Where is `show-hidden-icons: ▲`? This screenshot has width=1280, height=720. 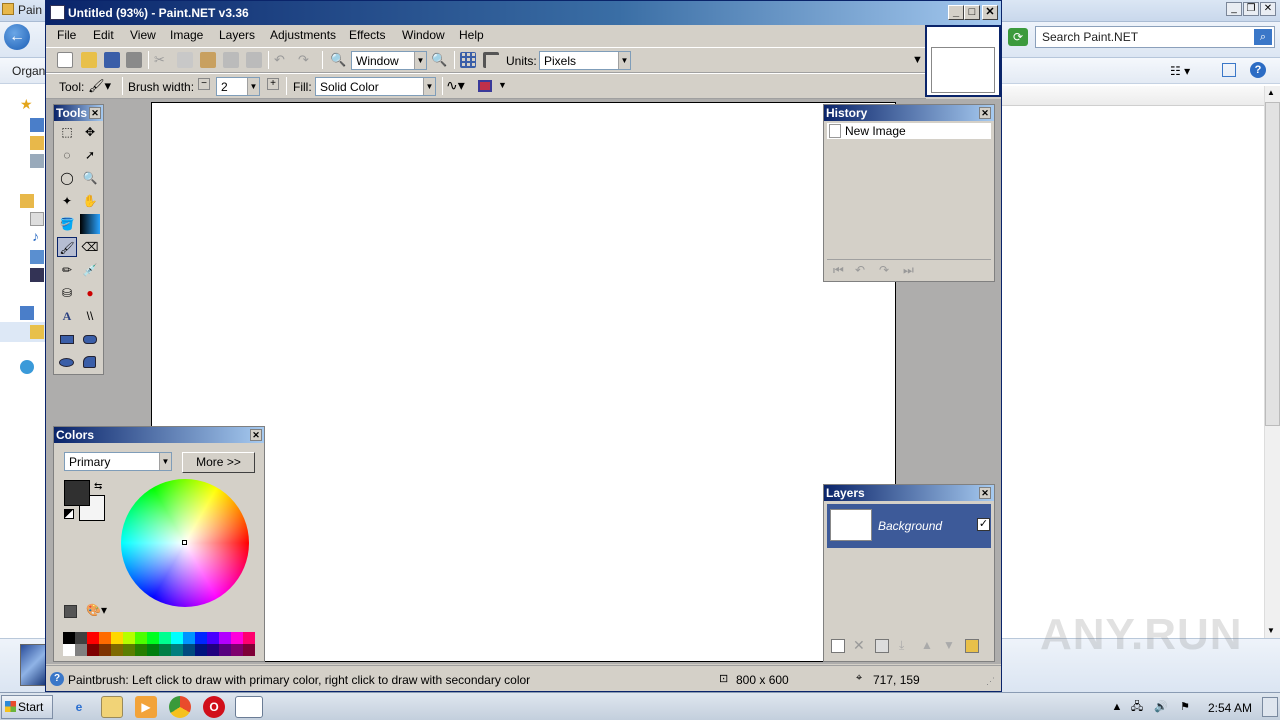
show-hidden-icons: ▲ is located at coordinates (1117, 707).